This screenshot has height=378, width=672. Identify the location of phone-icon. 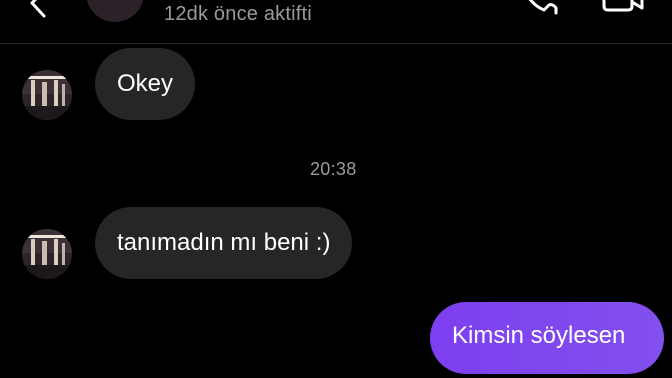
(539, 8).